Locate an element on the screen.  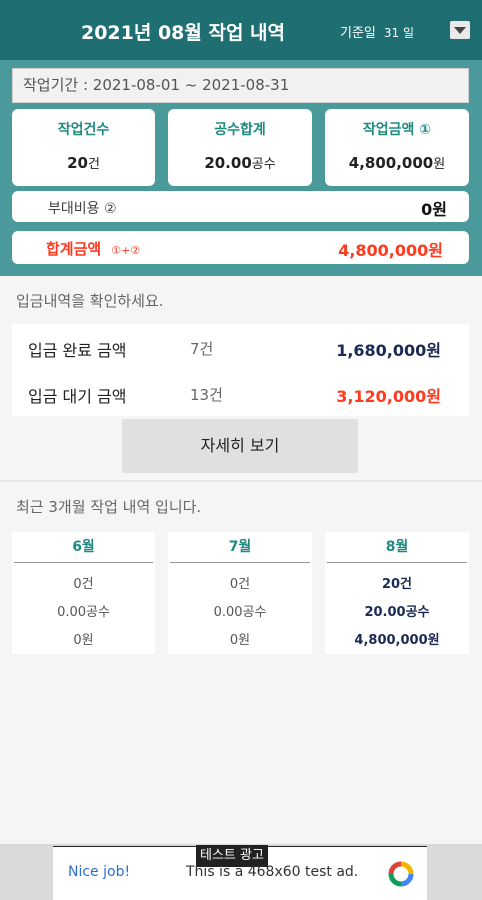
card-value: 20건 is located at coordinates (83, 163).